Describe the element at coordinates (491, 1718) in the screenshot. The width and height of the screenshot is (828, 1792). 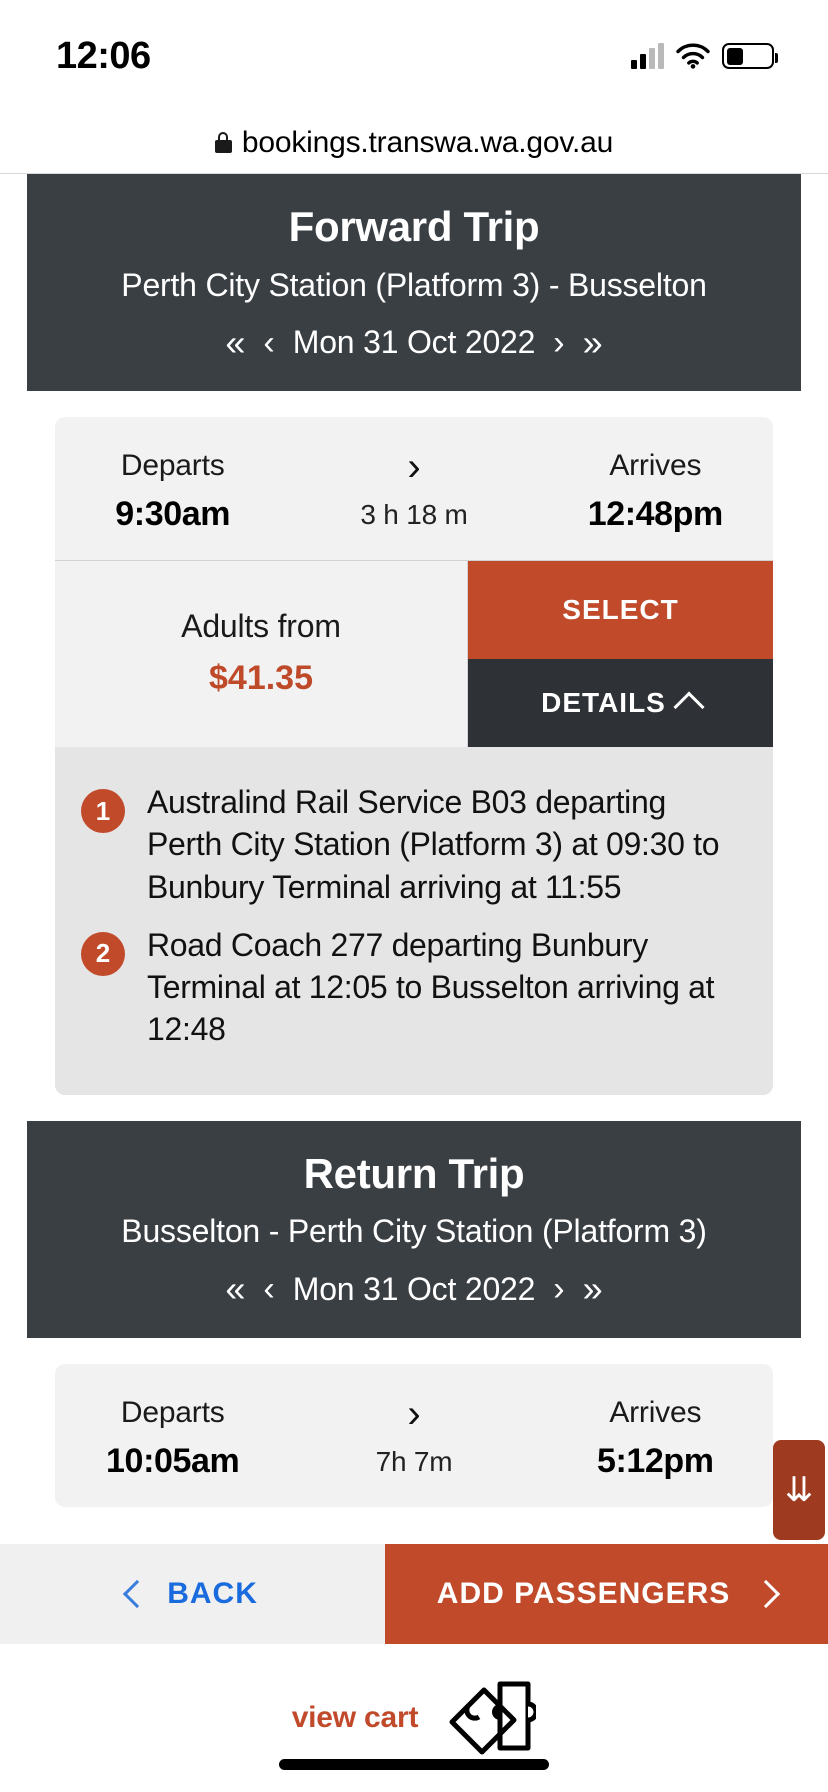
I see `tickets-icon` at that location.